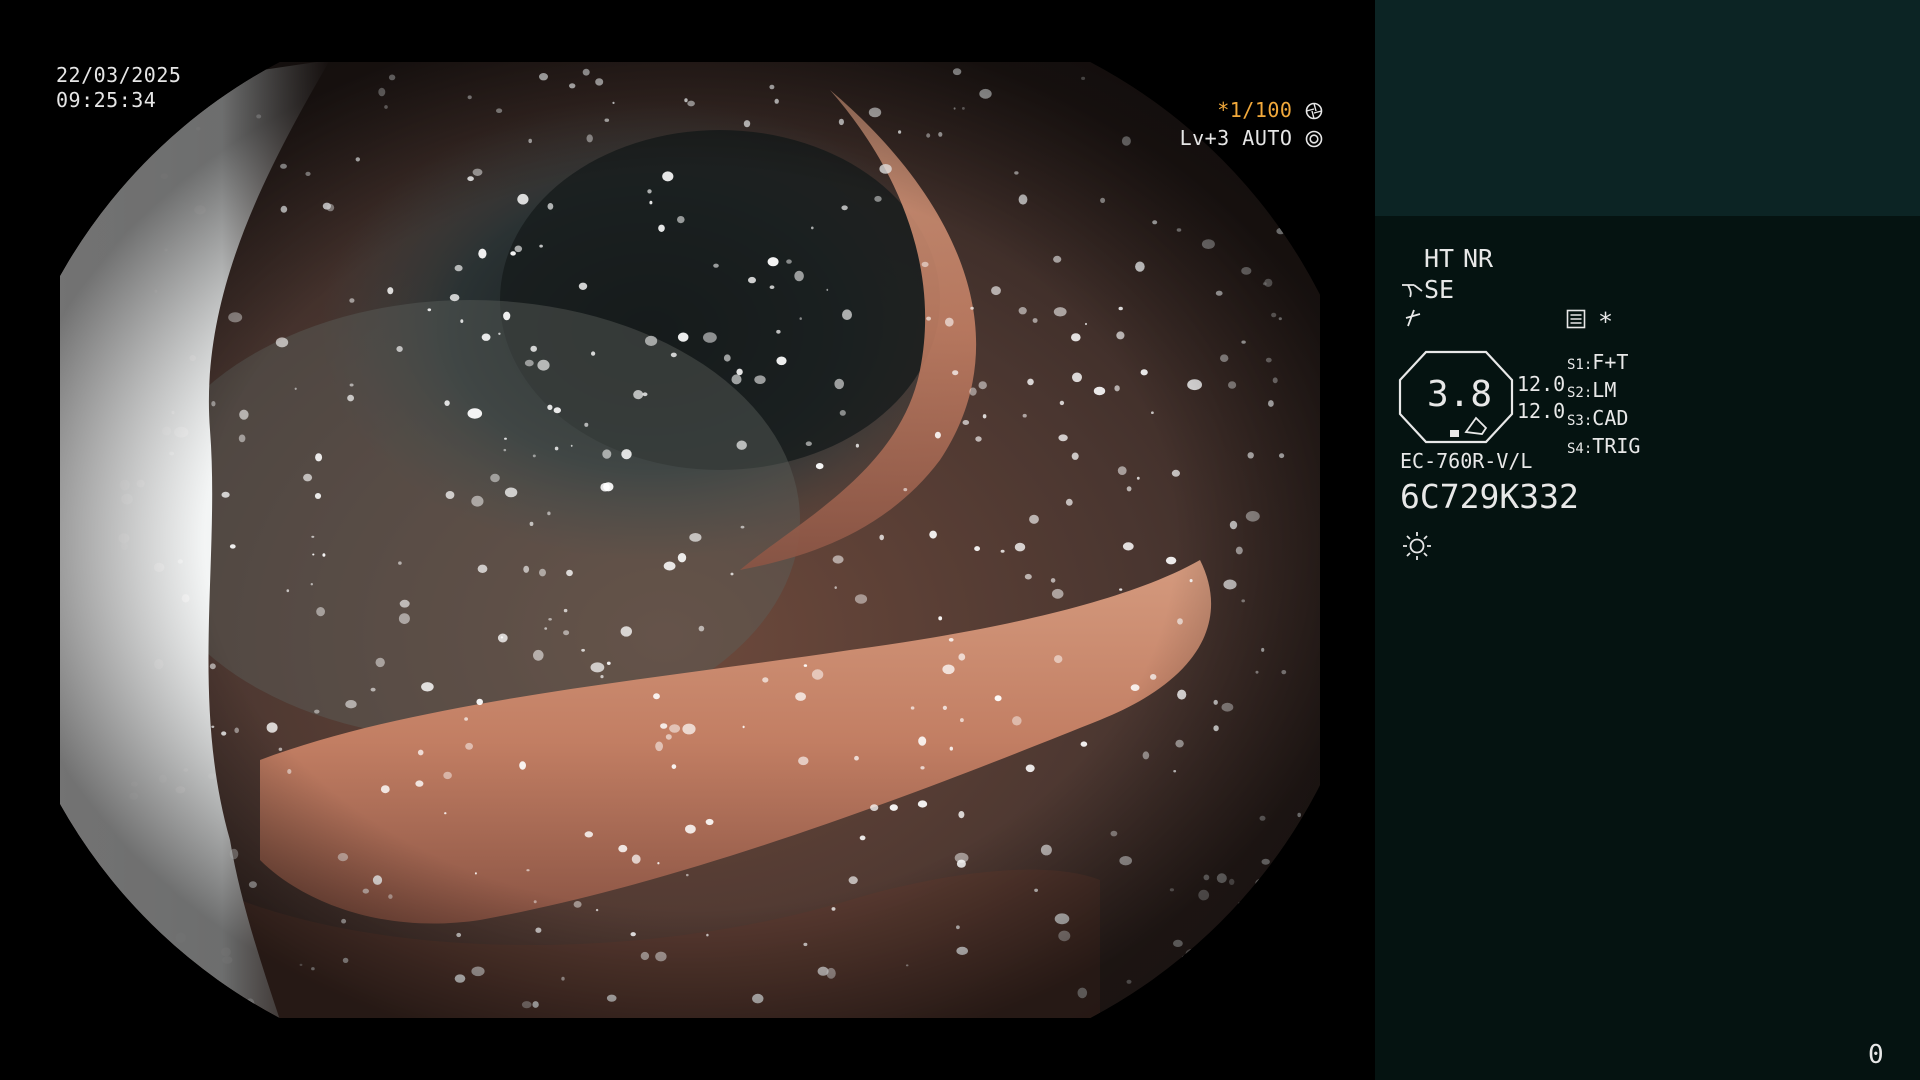 The height and width of the screenshot is (1080, 1920). What do you see at coordinates (1412, 291) in the screenshot?
I see `scope-angle-icon` at bounding box center [1412, 291].